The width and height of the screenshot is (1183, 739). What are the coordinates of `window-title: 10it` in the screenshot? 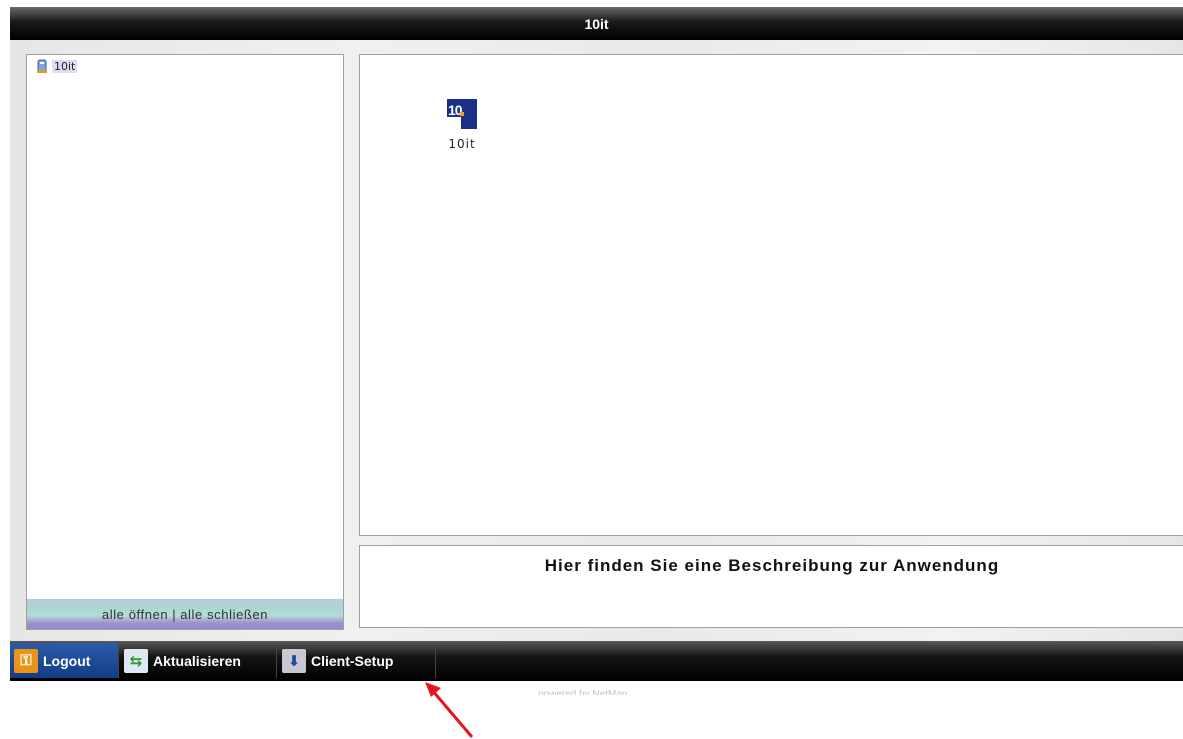 It's located at (596, 23).